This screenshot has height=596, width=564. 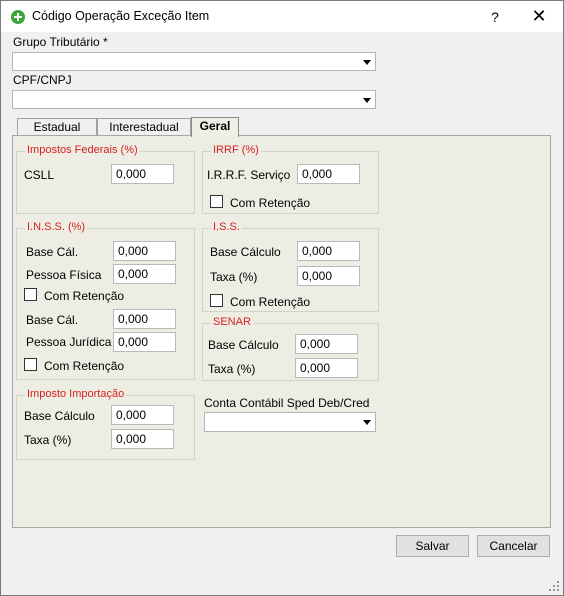 I want to click on conta-contabil-label: Conta Contábil Sped Deb/Cred, so click(x=287, y=403).